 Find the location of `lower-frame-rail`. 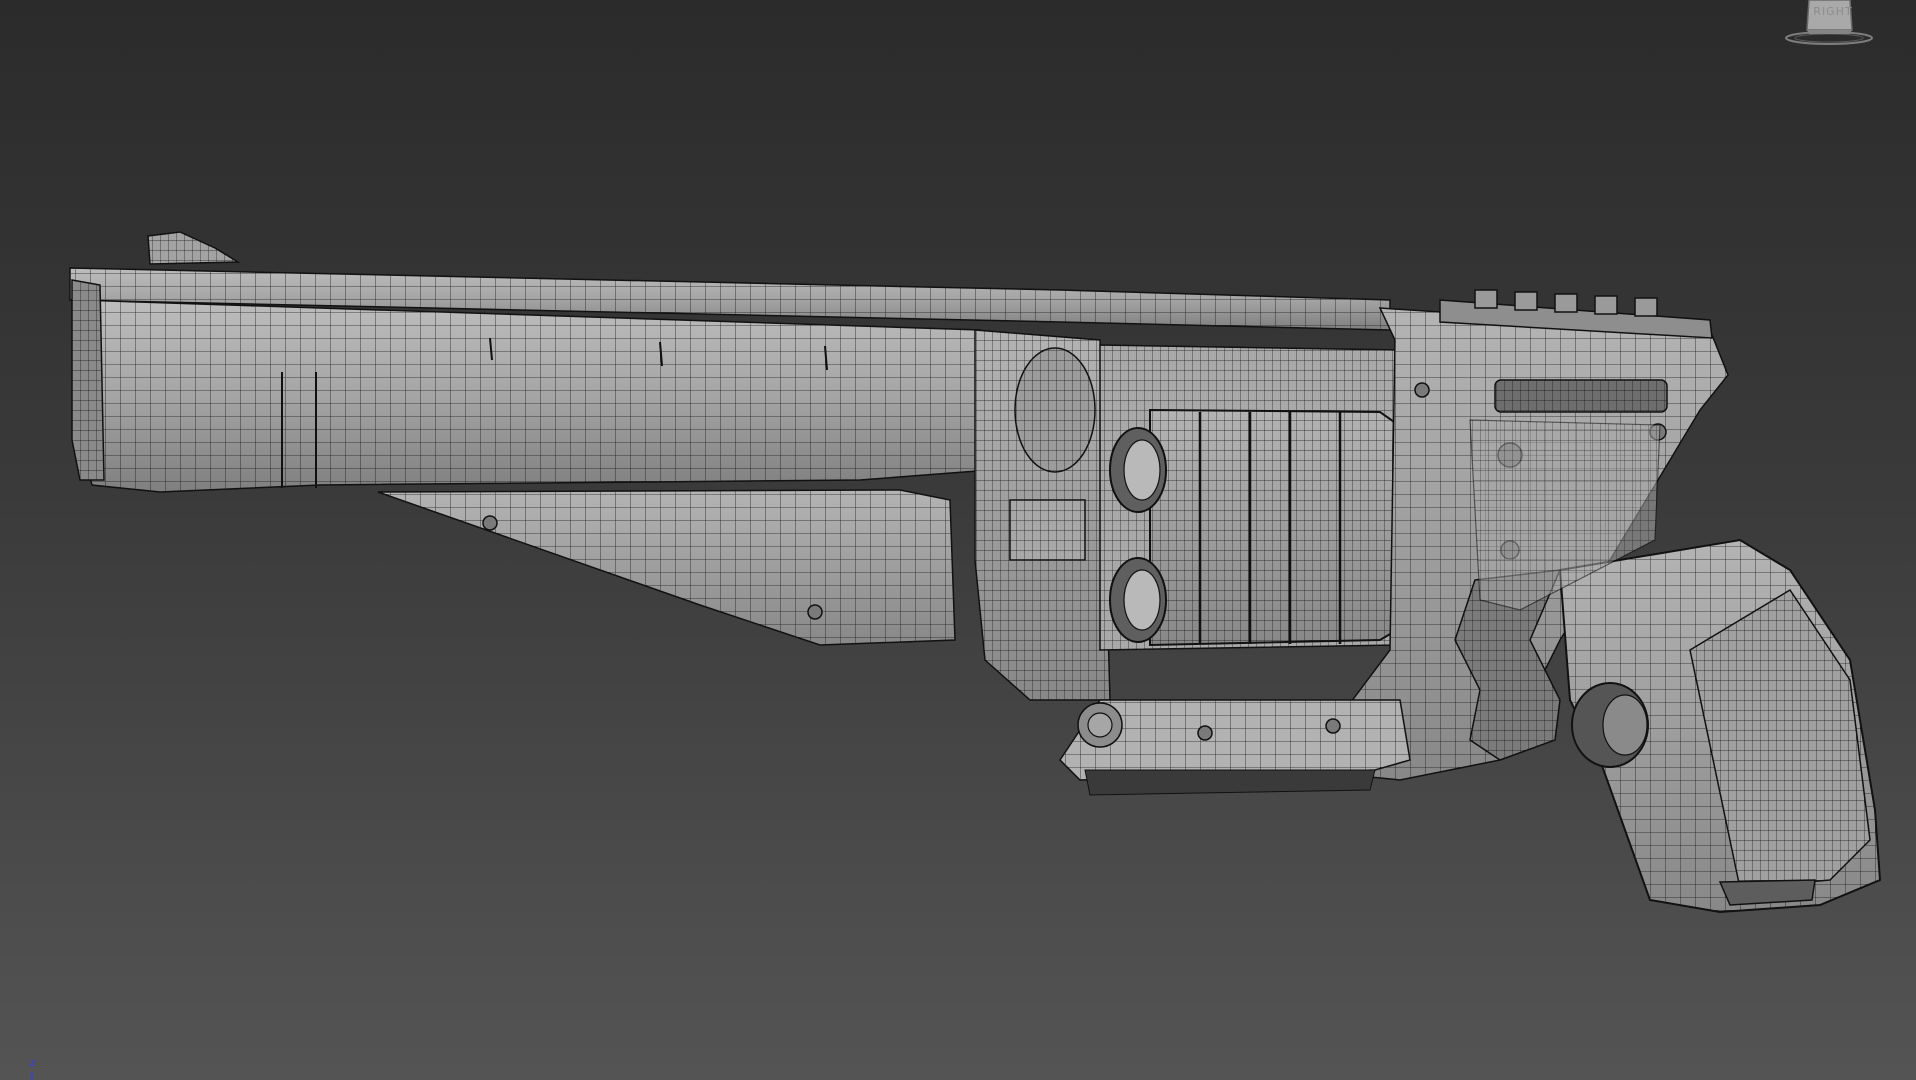

lower-frame-rail is located at coordinates (1235, 747).